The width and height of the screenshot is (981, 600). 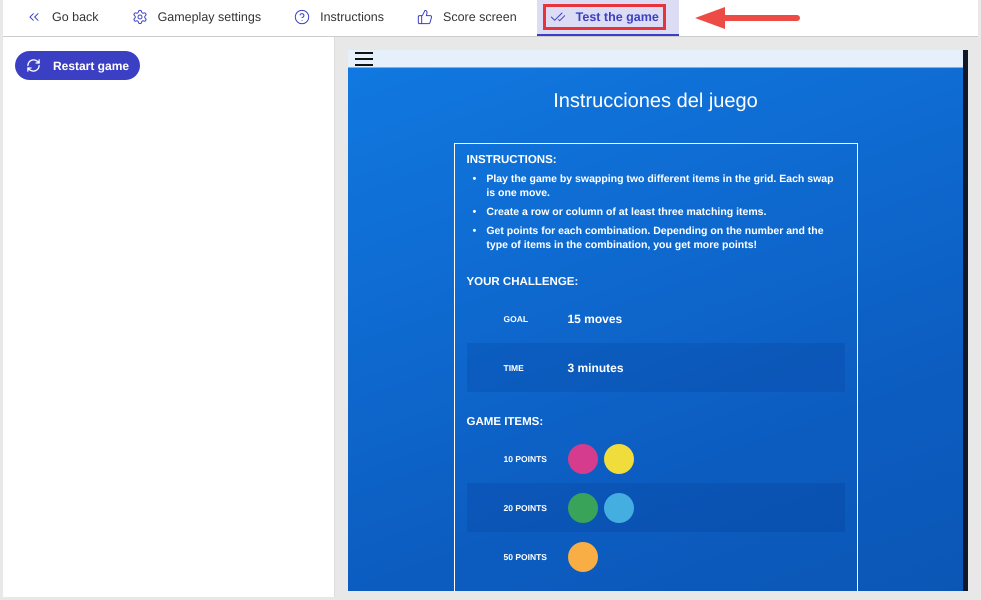 What do you see at coordinates (655, 238) in the screenshot?
I see `instruction-text: Get points for each combination. Depending on the number and the type of items in the combination, you get more points!` at bounding box center [655, 238].